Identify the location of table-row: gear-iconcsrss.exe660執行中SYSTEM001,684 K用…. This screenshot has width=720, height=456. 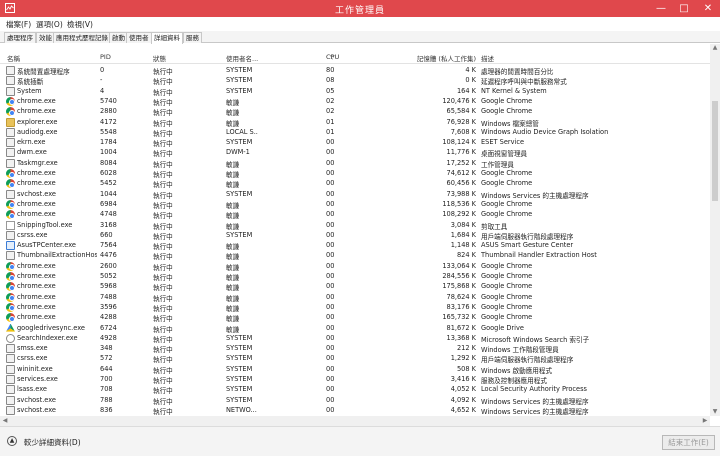
(355, 235).